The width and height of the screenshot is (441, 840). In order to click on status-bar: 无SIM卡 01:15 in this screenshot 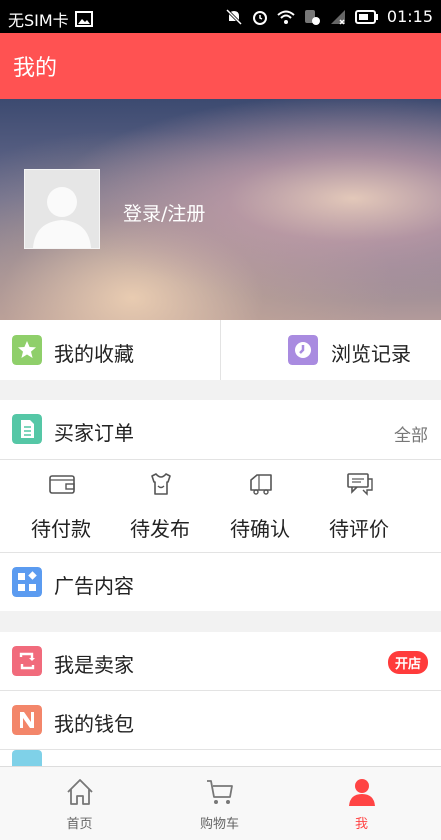, I will do `click(220, 16)`.